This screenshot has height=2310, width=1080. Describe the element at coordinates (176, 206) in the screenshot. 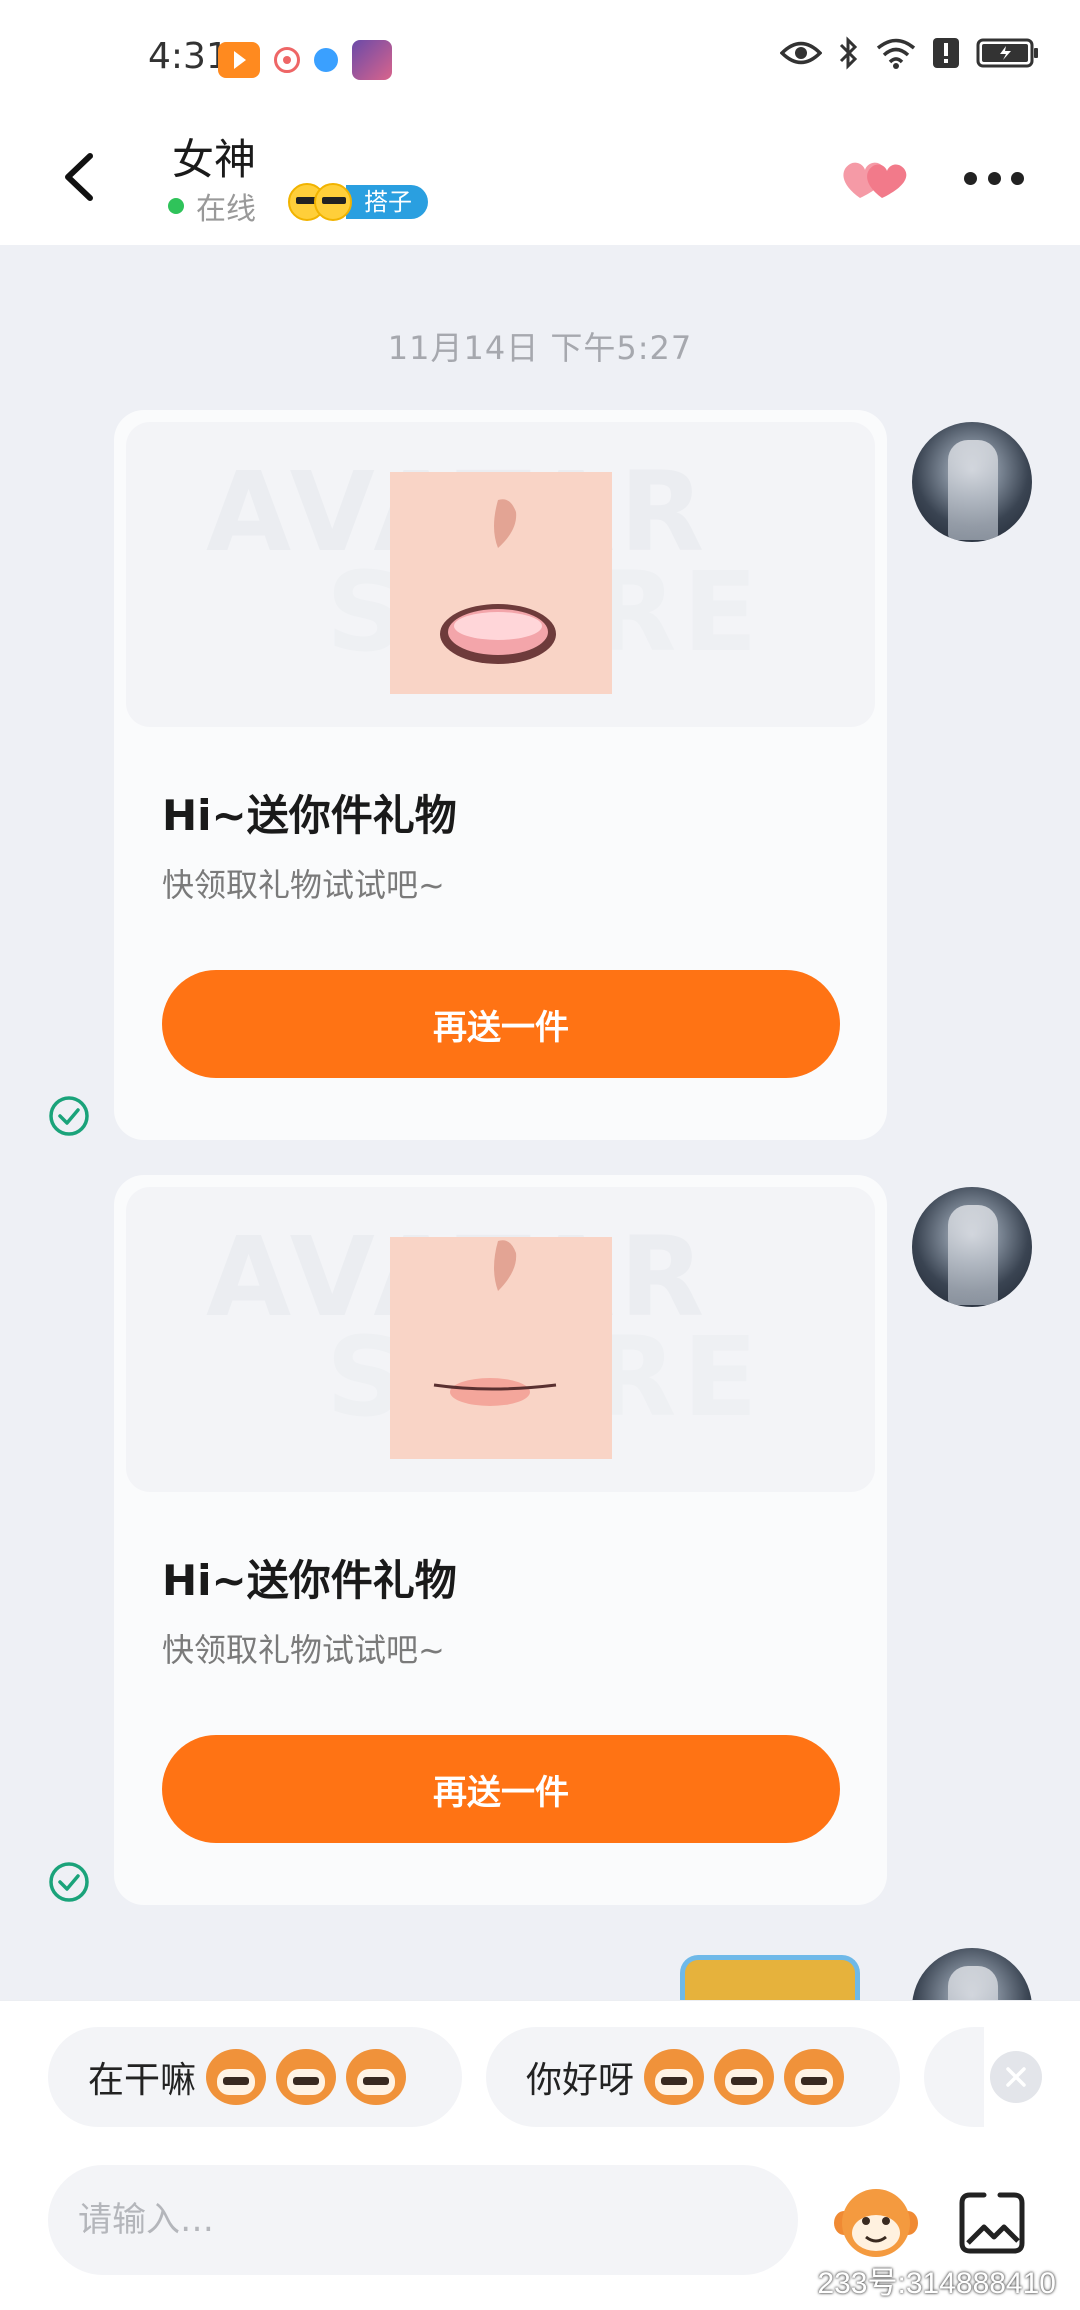

I see `online-dot-icon` at that location.